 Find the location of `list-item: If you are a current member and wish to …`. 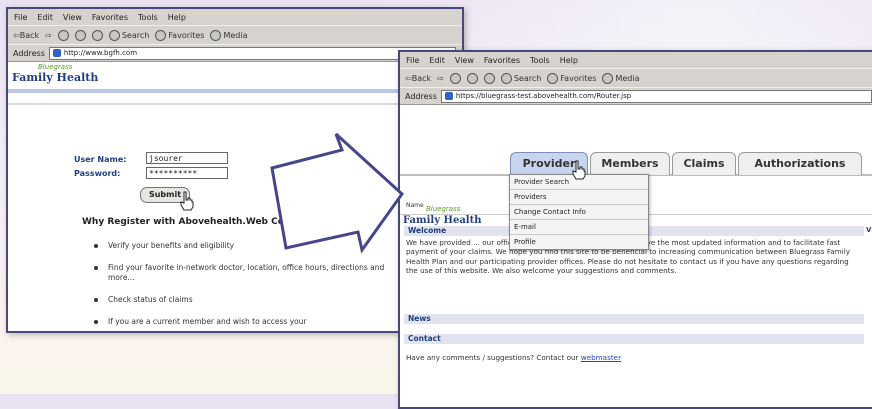

list-item: If you are a current member and wish to … is located at coordinates (249, 322).